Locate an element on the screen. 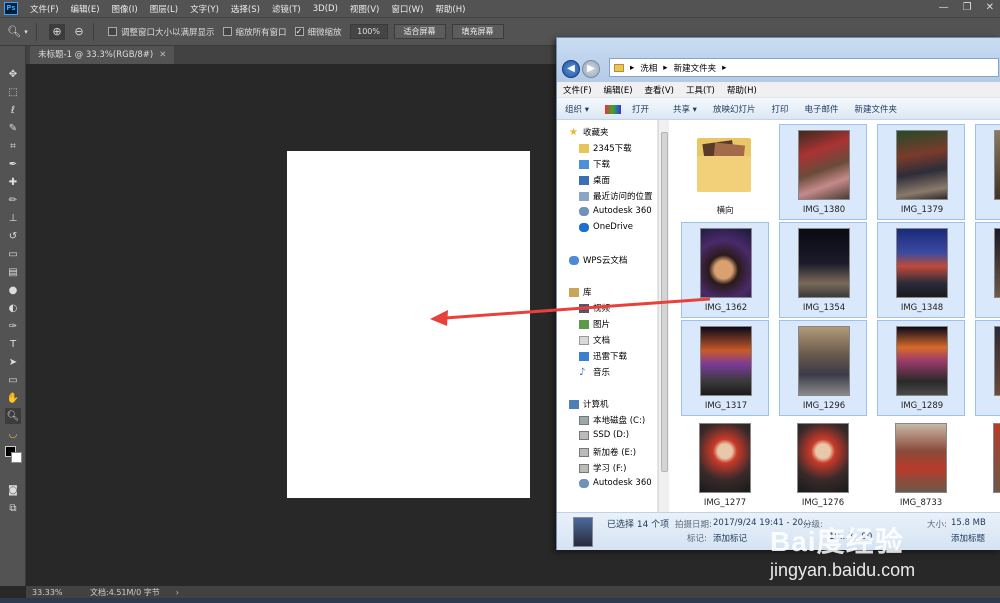 The height and width of the screenshot is (603, 1000). zoom-in-icon: ⊕ is located at coordinates (57, 31).